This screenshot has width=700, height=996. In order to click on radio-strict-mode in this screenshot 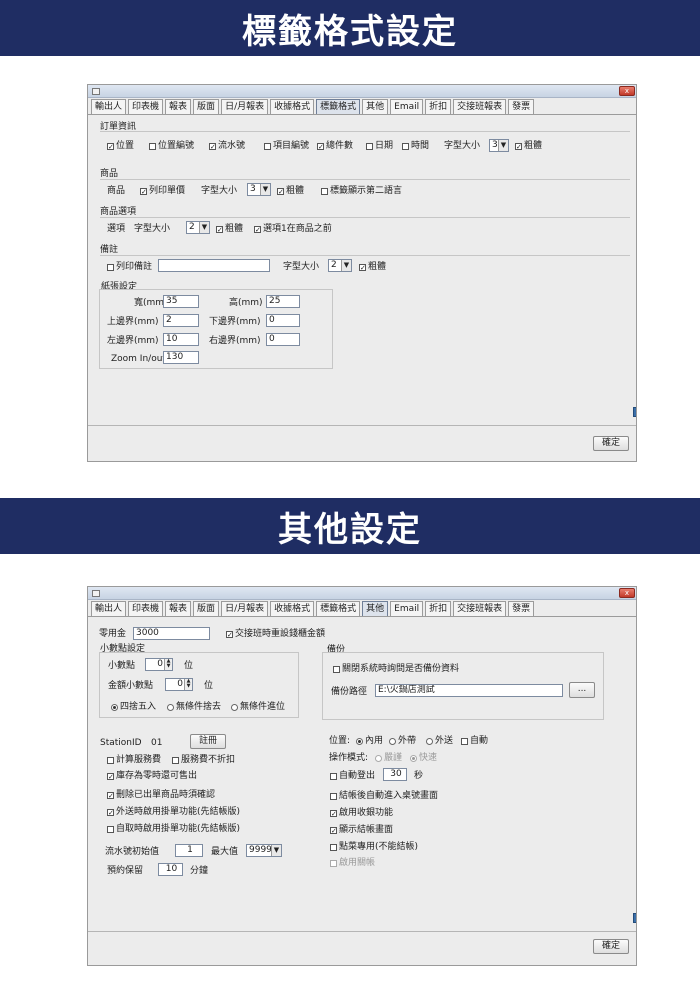, I will do `click(378, 758)`.